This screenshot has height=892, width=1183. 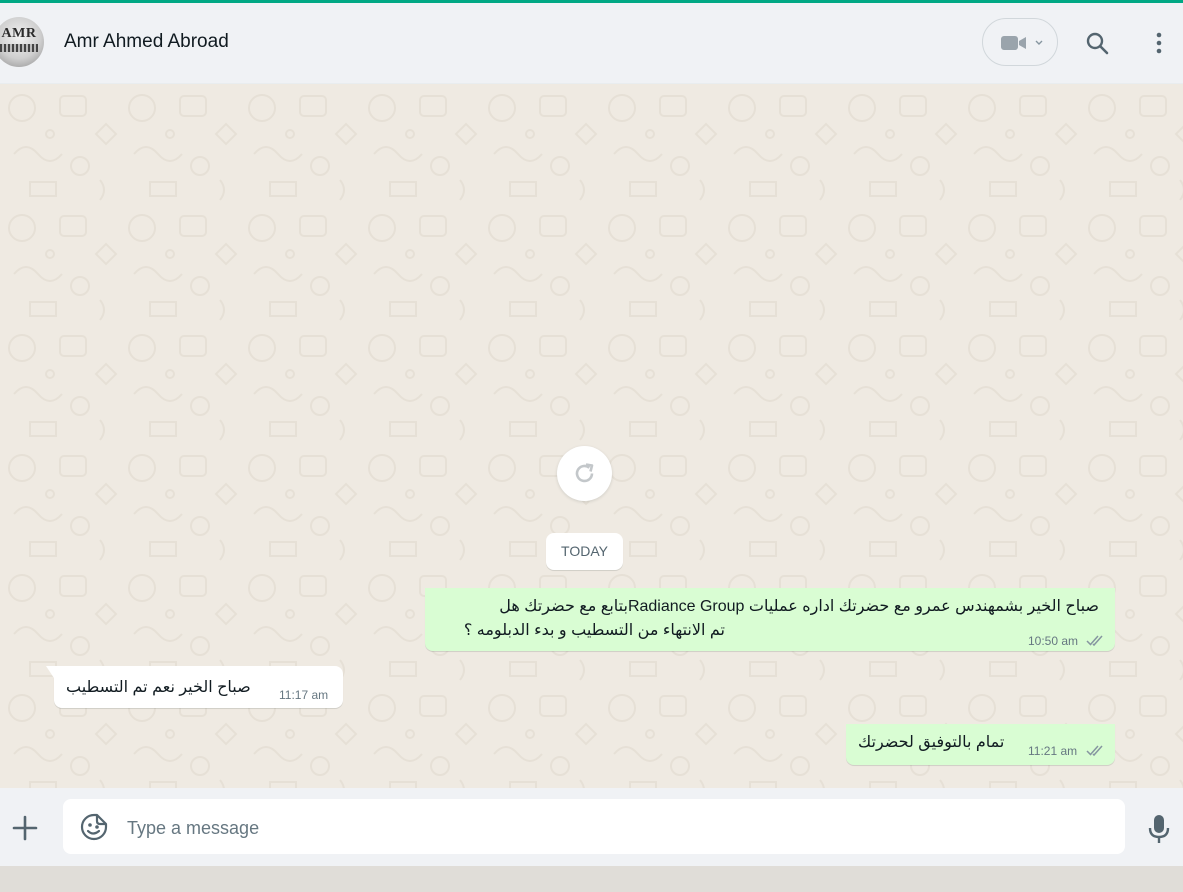 What do you see at coordinates (1159, 829) in the screenshot?
I see `microphone-icon` at bounding box center [1159, 829].